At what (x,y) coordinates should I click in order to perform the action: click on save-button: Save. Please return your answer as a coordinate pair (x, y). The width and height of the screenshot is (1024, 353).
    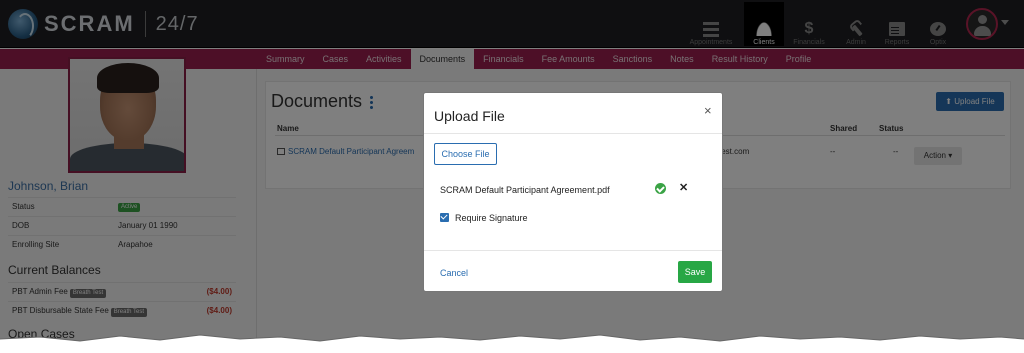
    Looking at the image, I should click on (695, 272).